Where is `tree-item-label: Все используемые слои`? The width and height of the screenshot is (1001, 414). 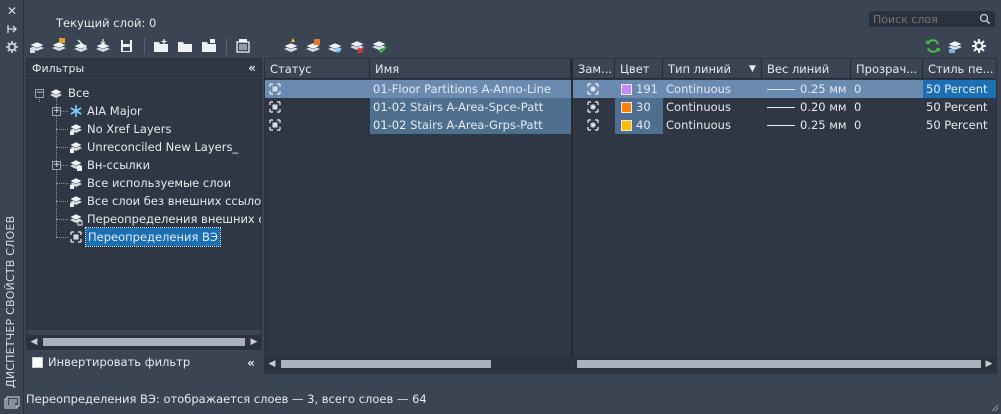 tree-item-label: Все используемые слои is located at coordinates (159, 183).